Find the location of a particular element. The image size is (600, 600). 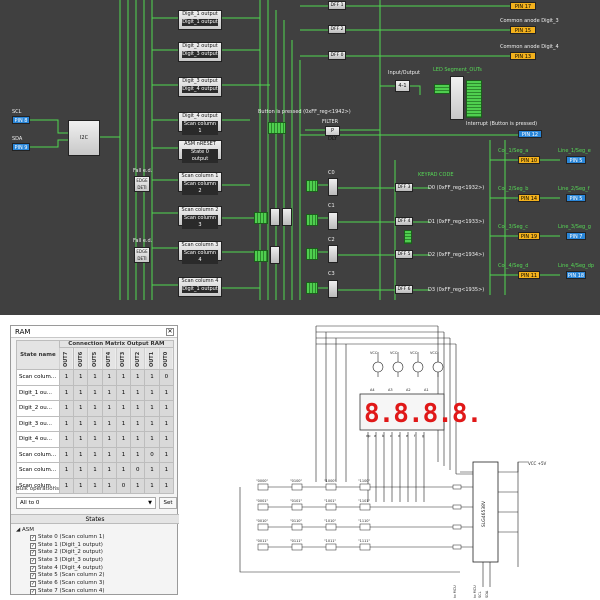

lut-c1 is located at coordinates (333, 221).